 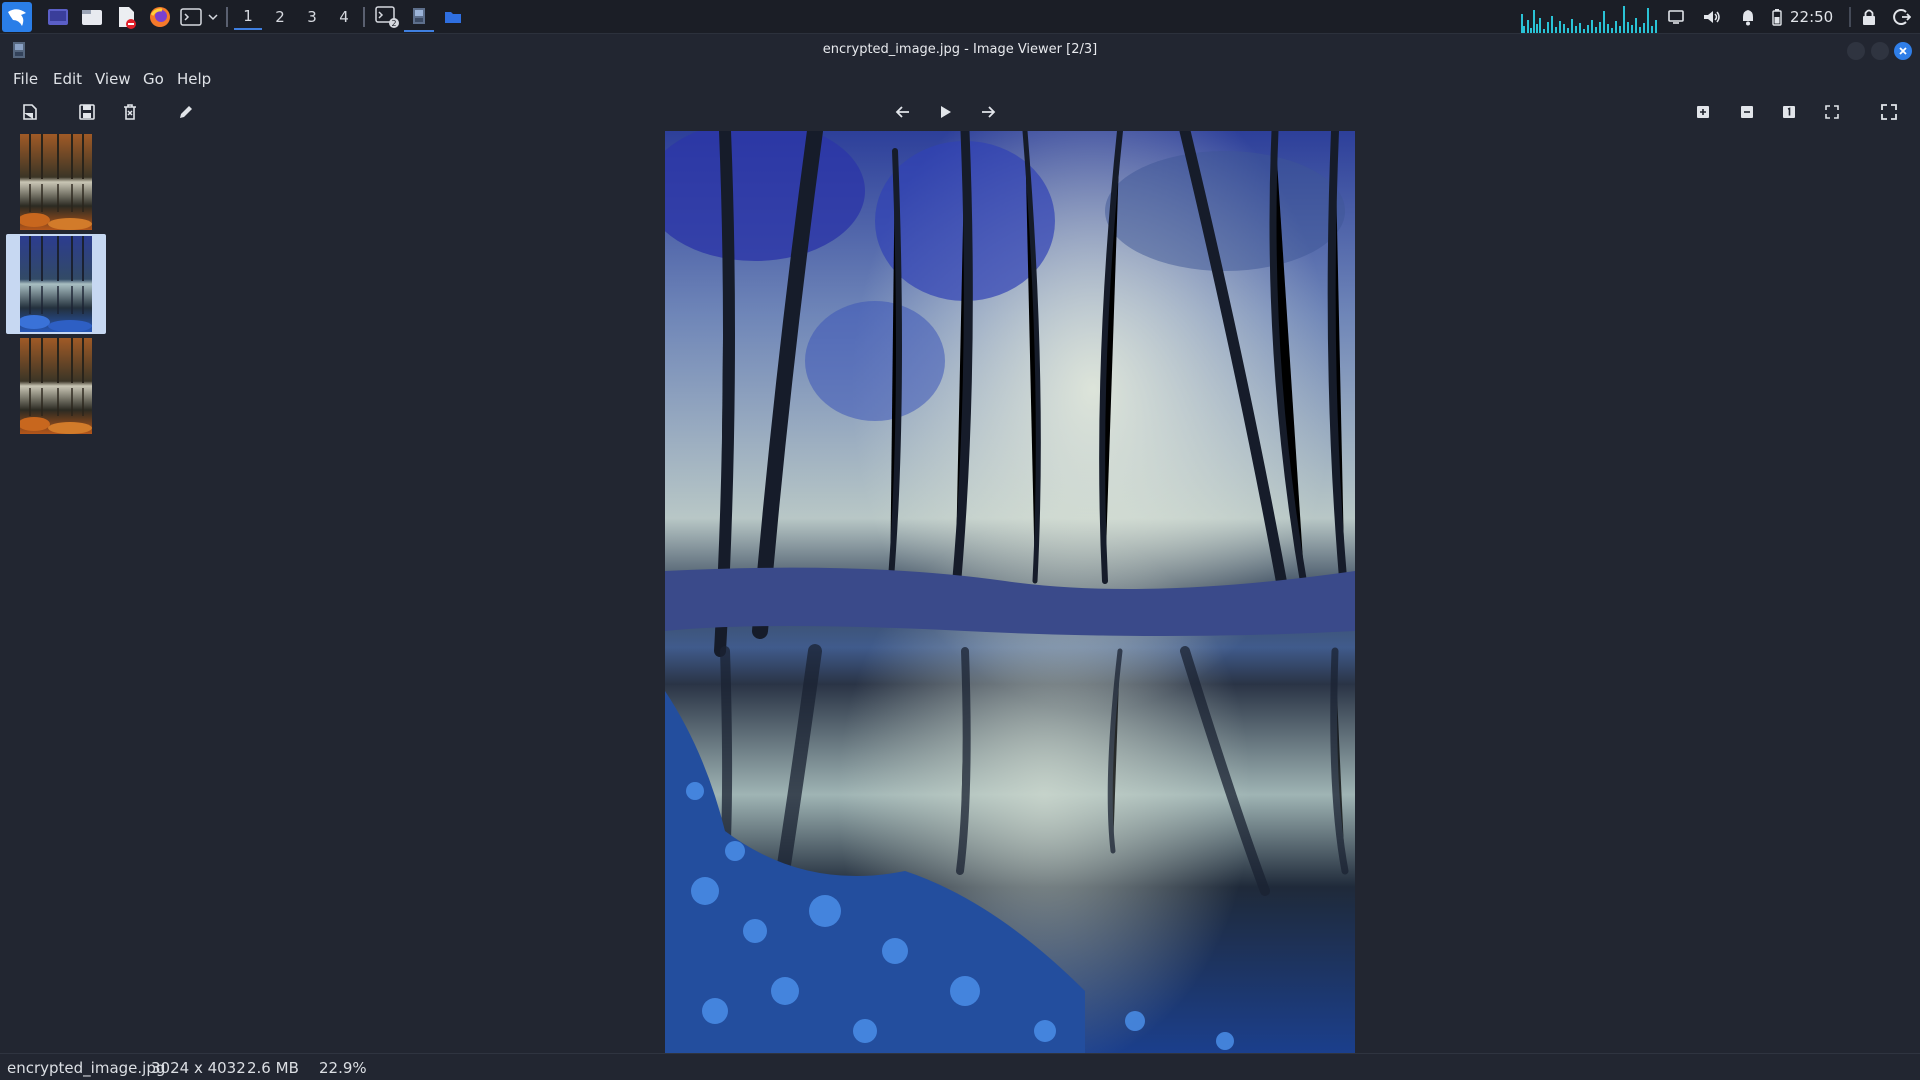 What do you see at coordinates (1712, 17) in the screenshot?
I see `volume-icon` at bounding box center [1712, 17].